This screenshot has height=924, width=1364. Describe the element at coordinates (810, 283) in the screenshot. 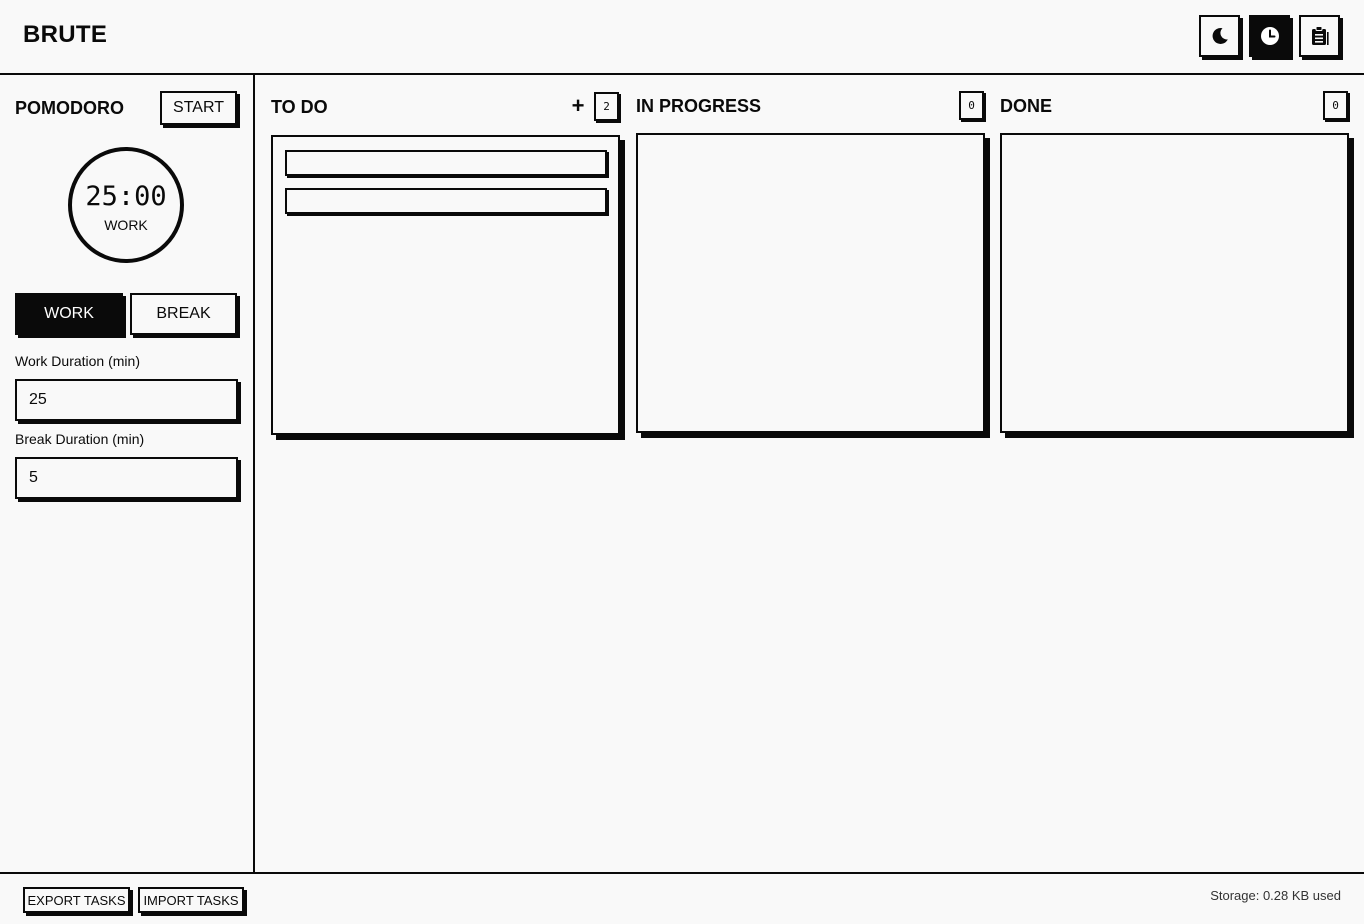

I see `column-in-progress` at that location.